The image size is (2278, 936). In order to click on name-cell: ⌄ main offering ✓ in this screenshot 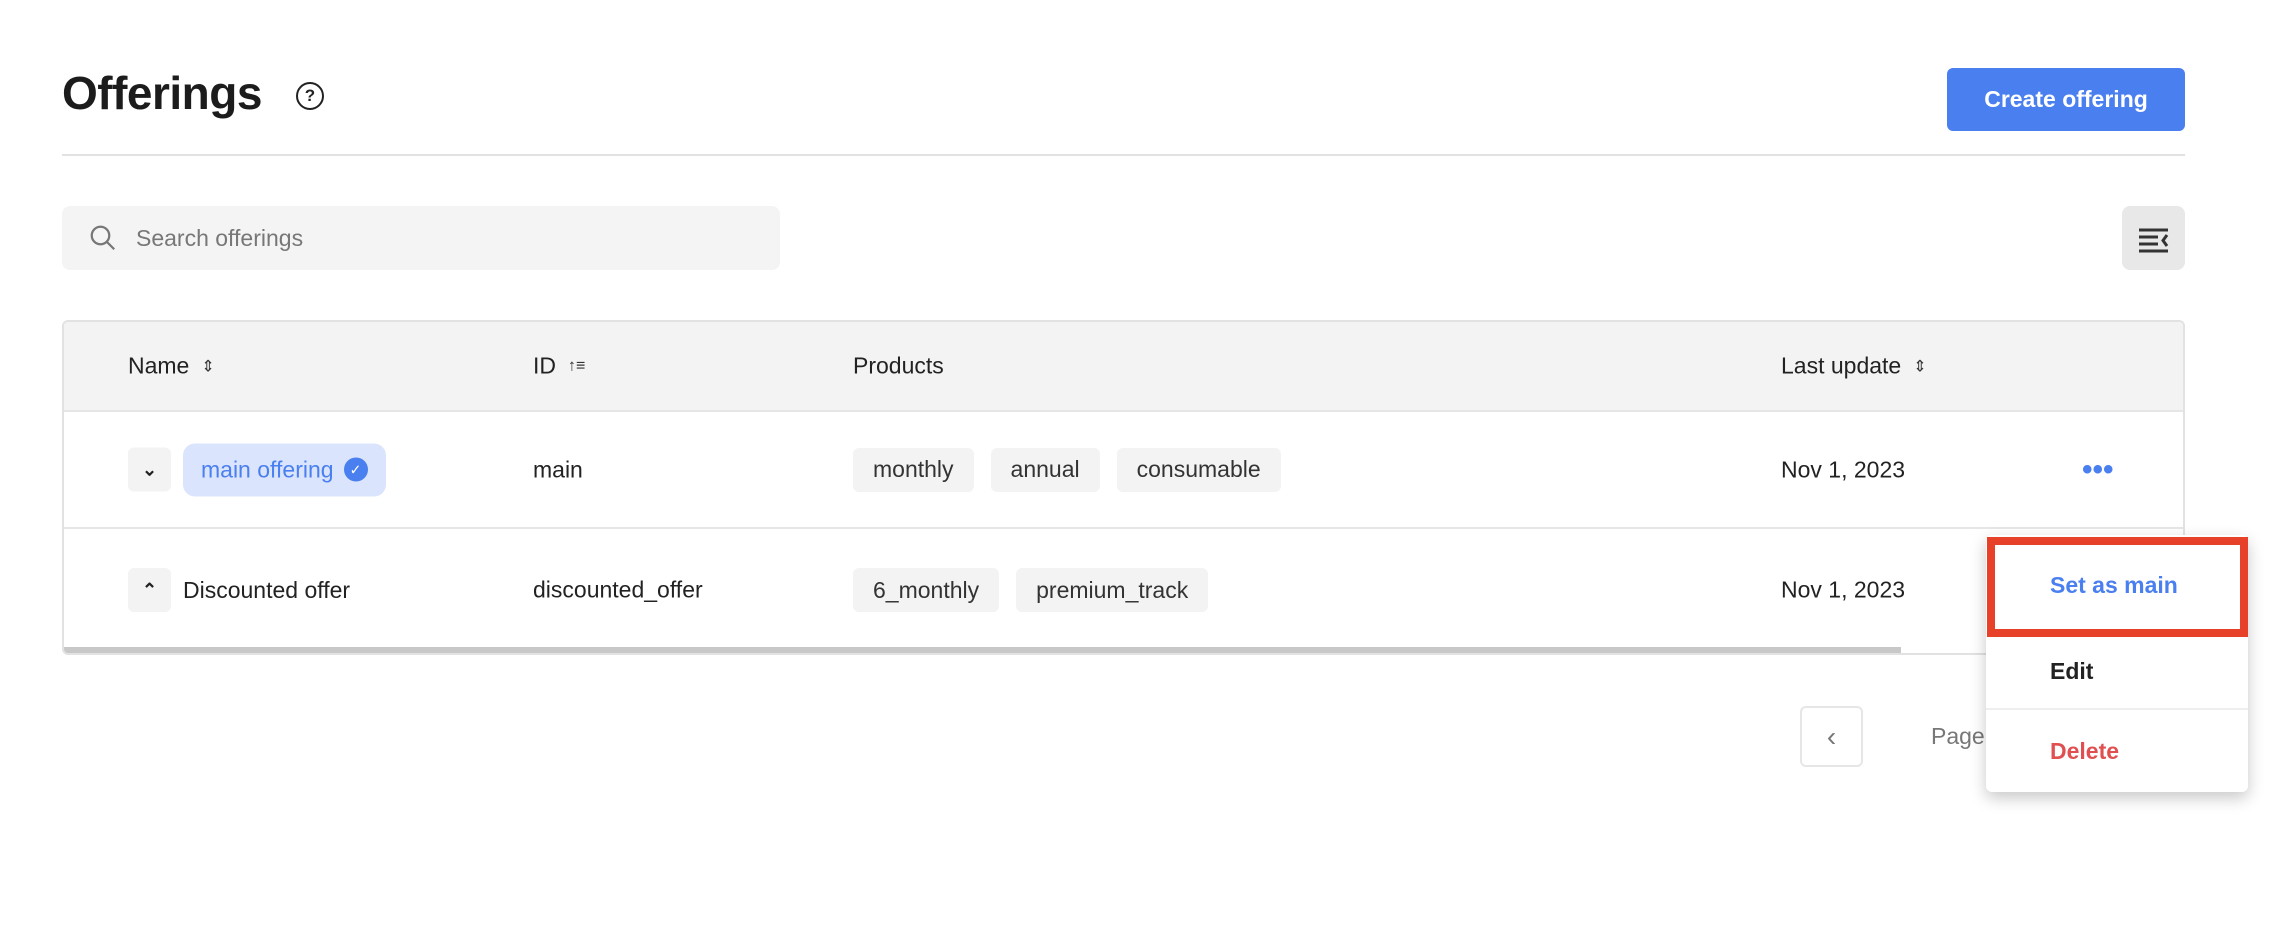, I will do `click(257, 469)`.